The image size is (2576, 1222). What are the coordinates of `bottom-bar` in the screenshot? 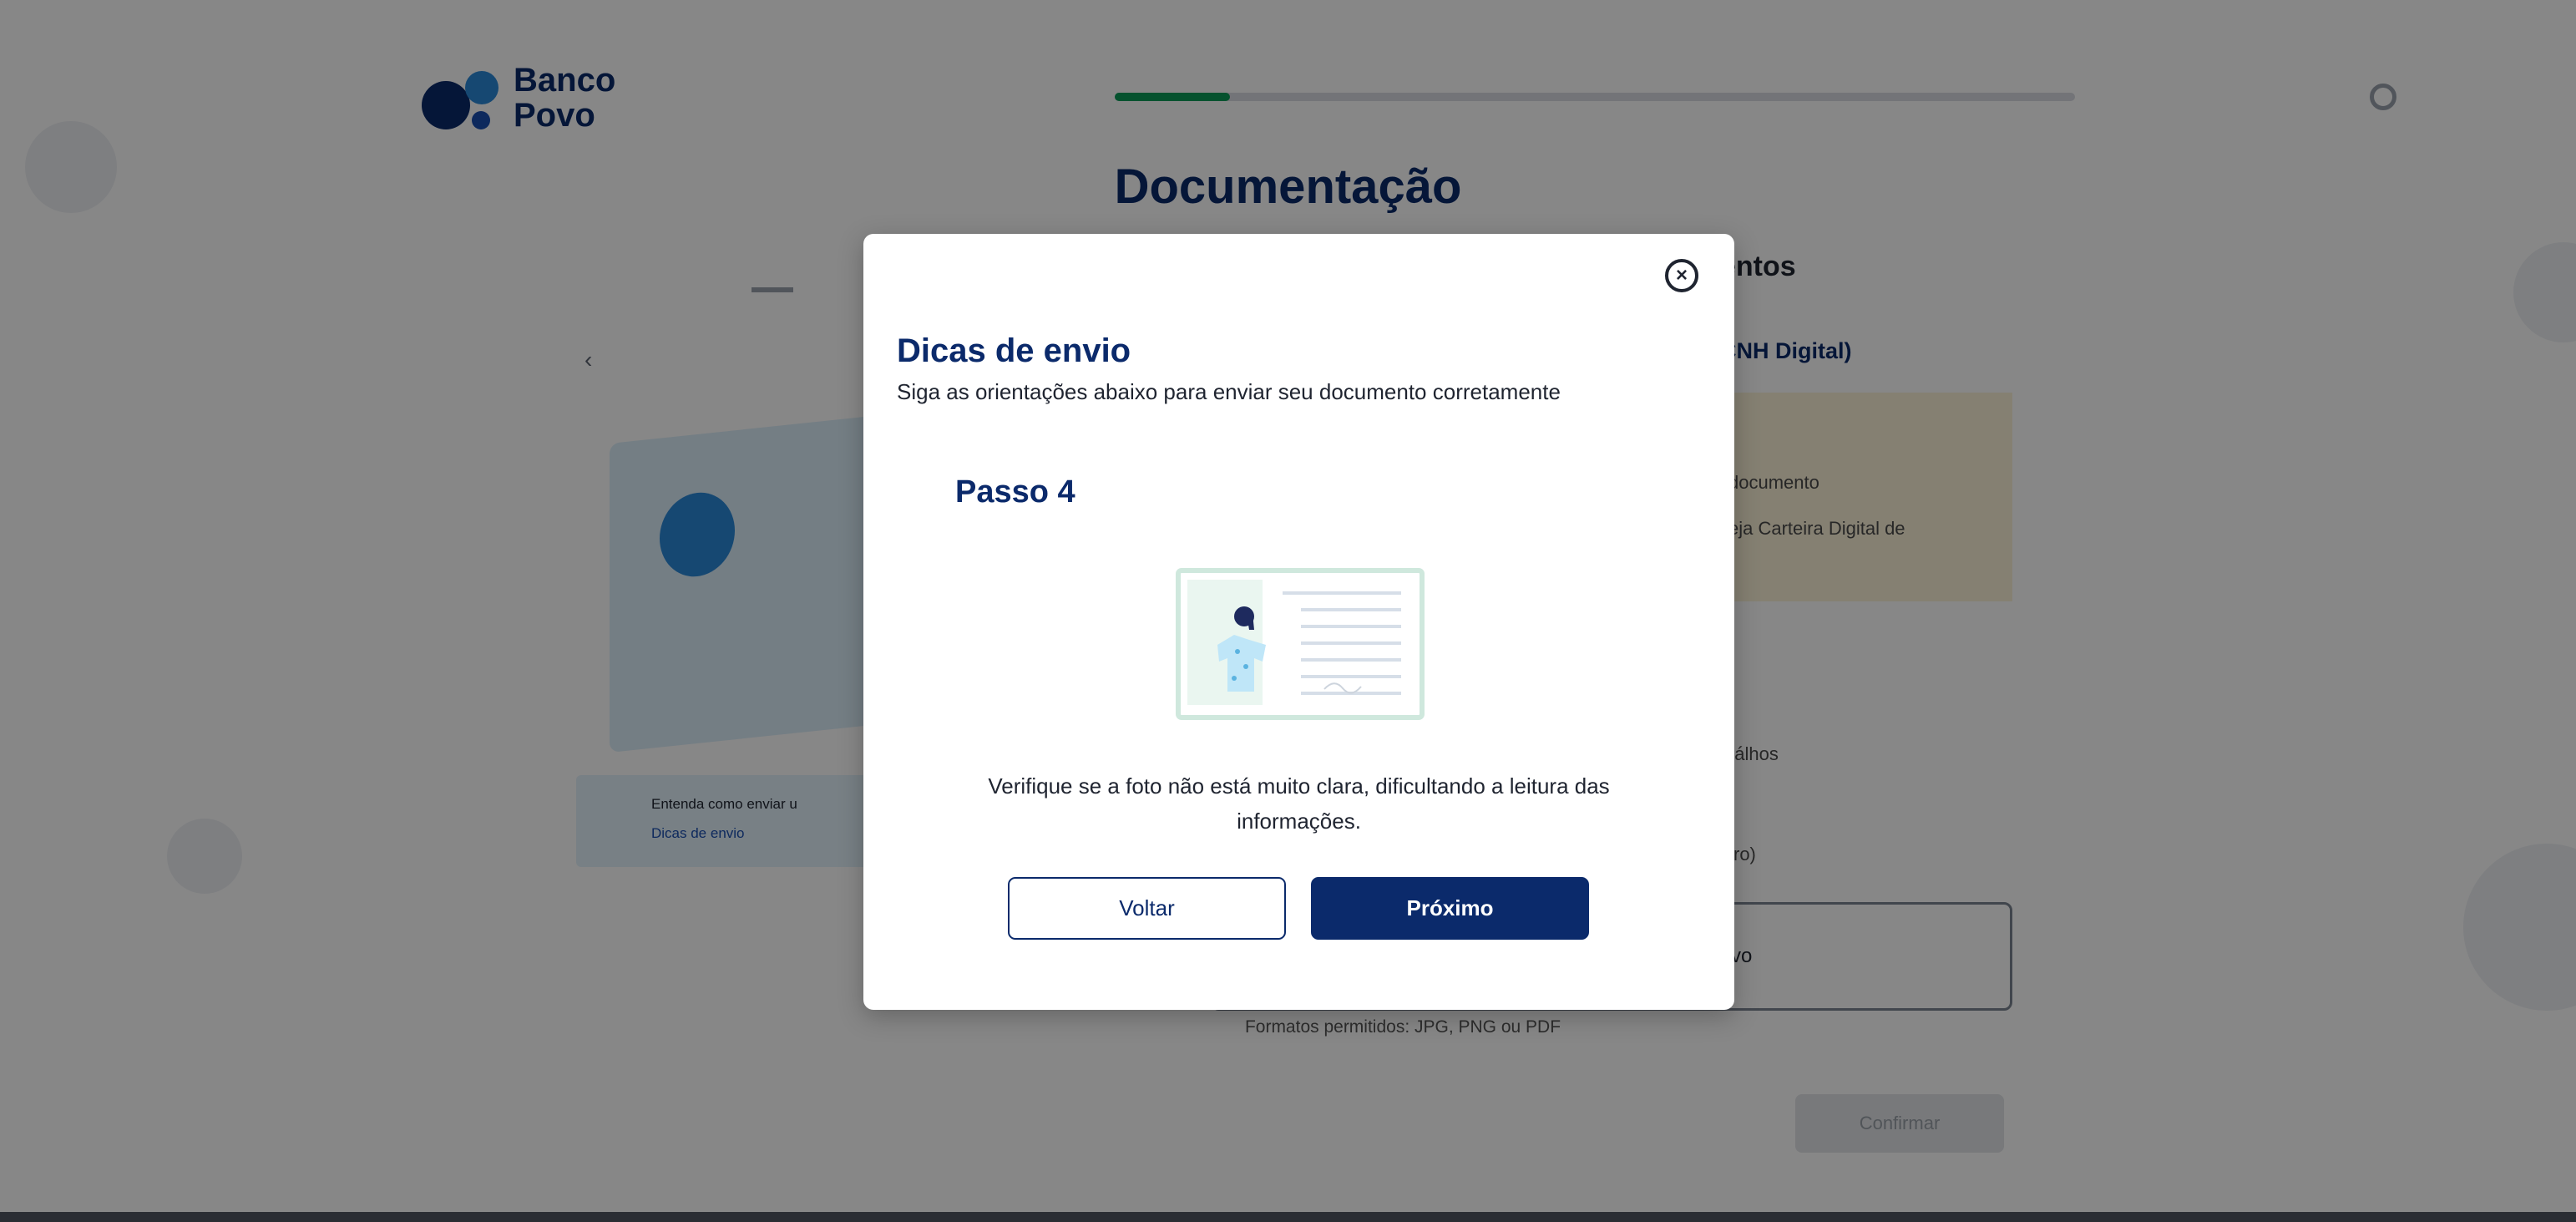 It's located at (1288, 1217).